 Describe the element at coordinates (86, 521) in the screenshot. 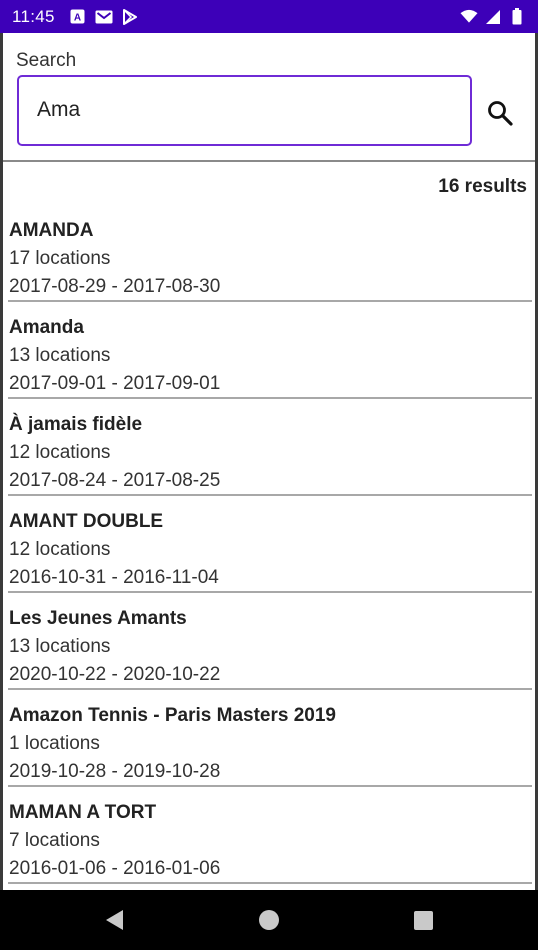

I see `item-title: AMANT DOUBLE` at that location.